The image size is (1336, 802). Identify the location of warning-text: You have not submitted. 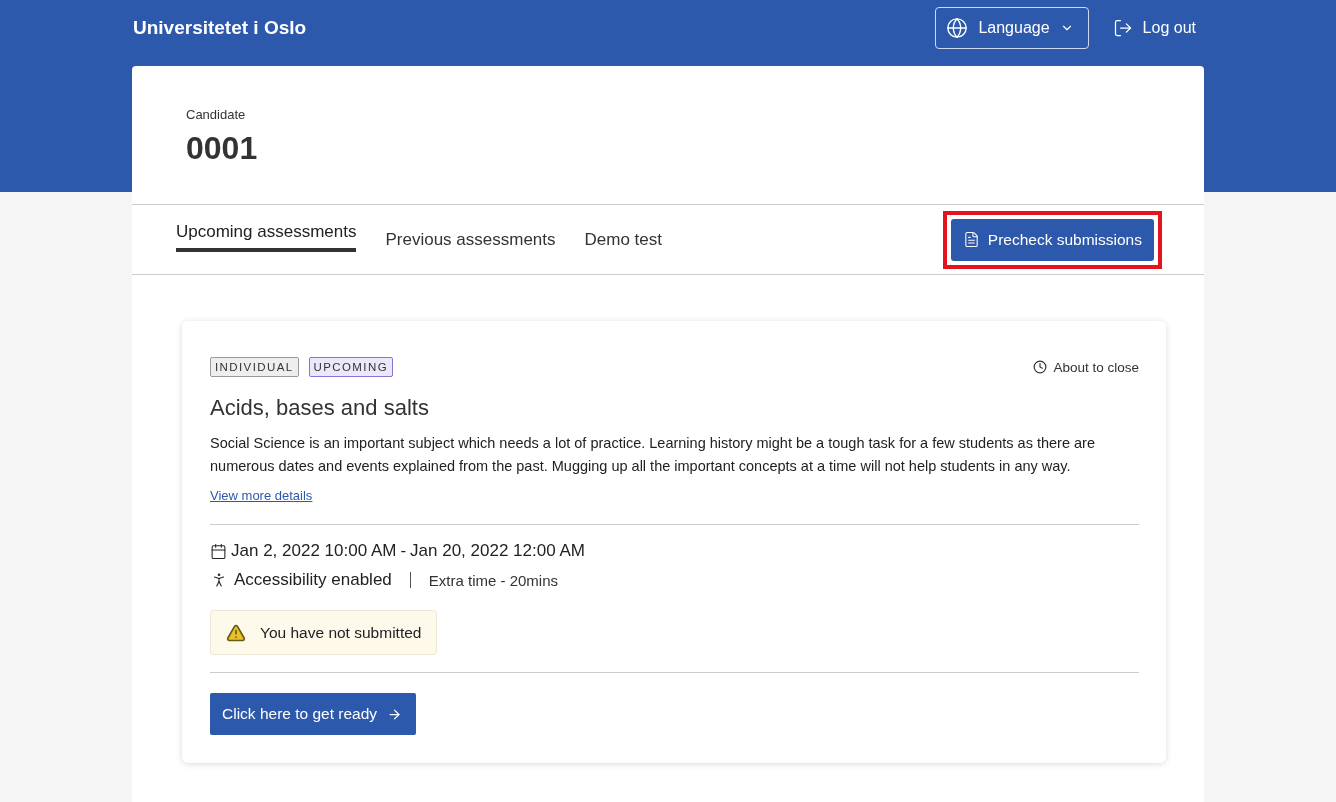
(341, 632).